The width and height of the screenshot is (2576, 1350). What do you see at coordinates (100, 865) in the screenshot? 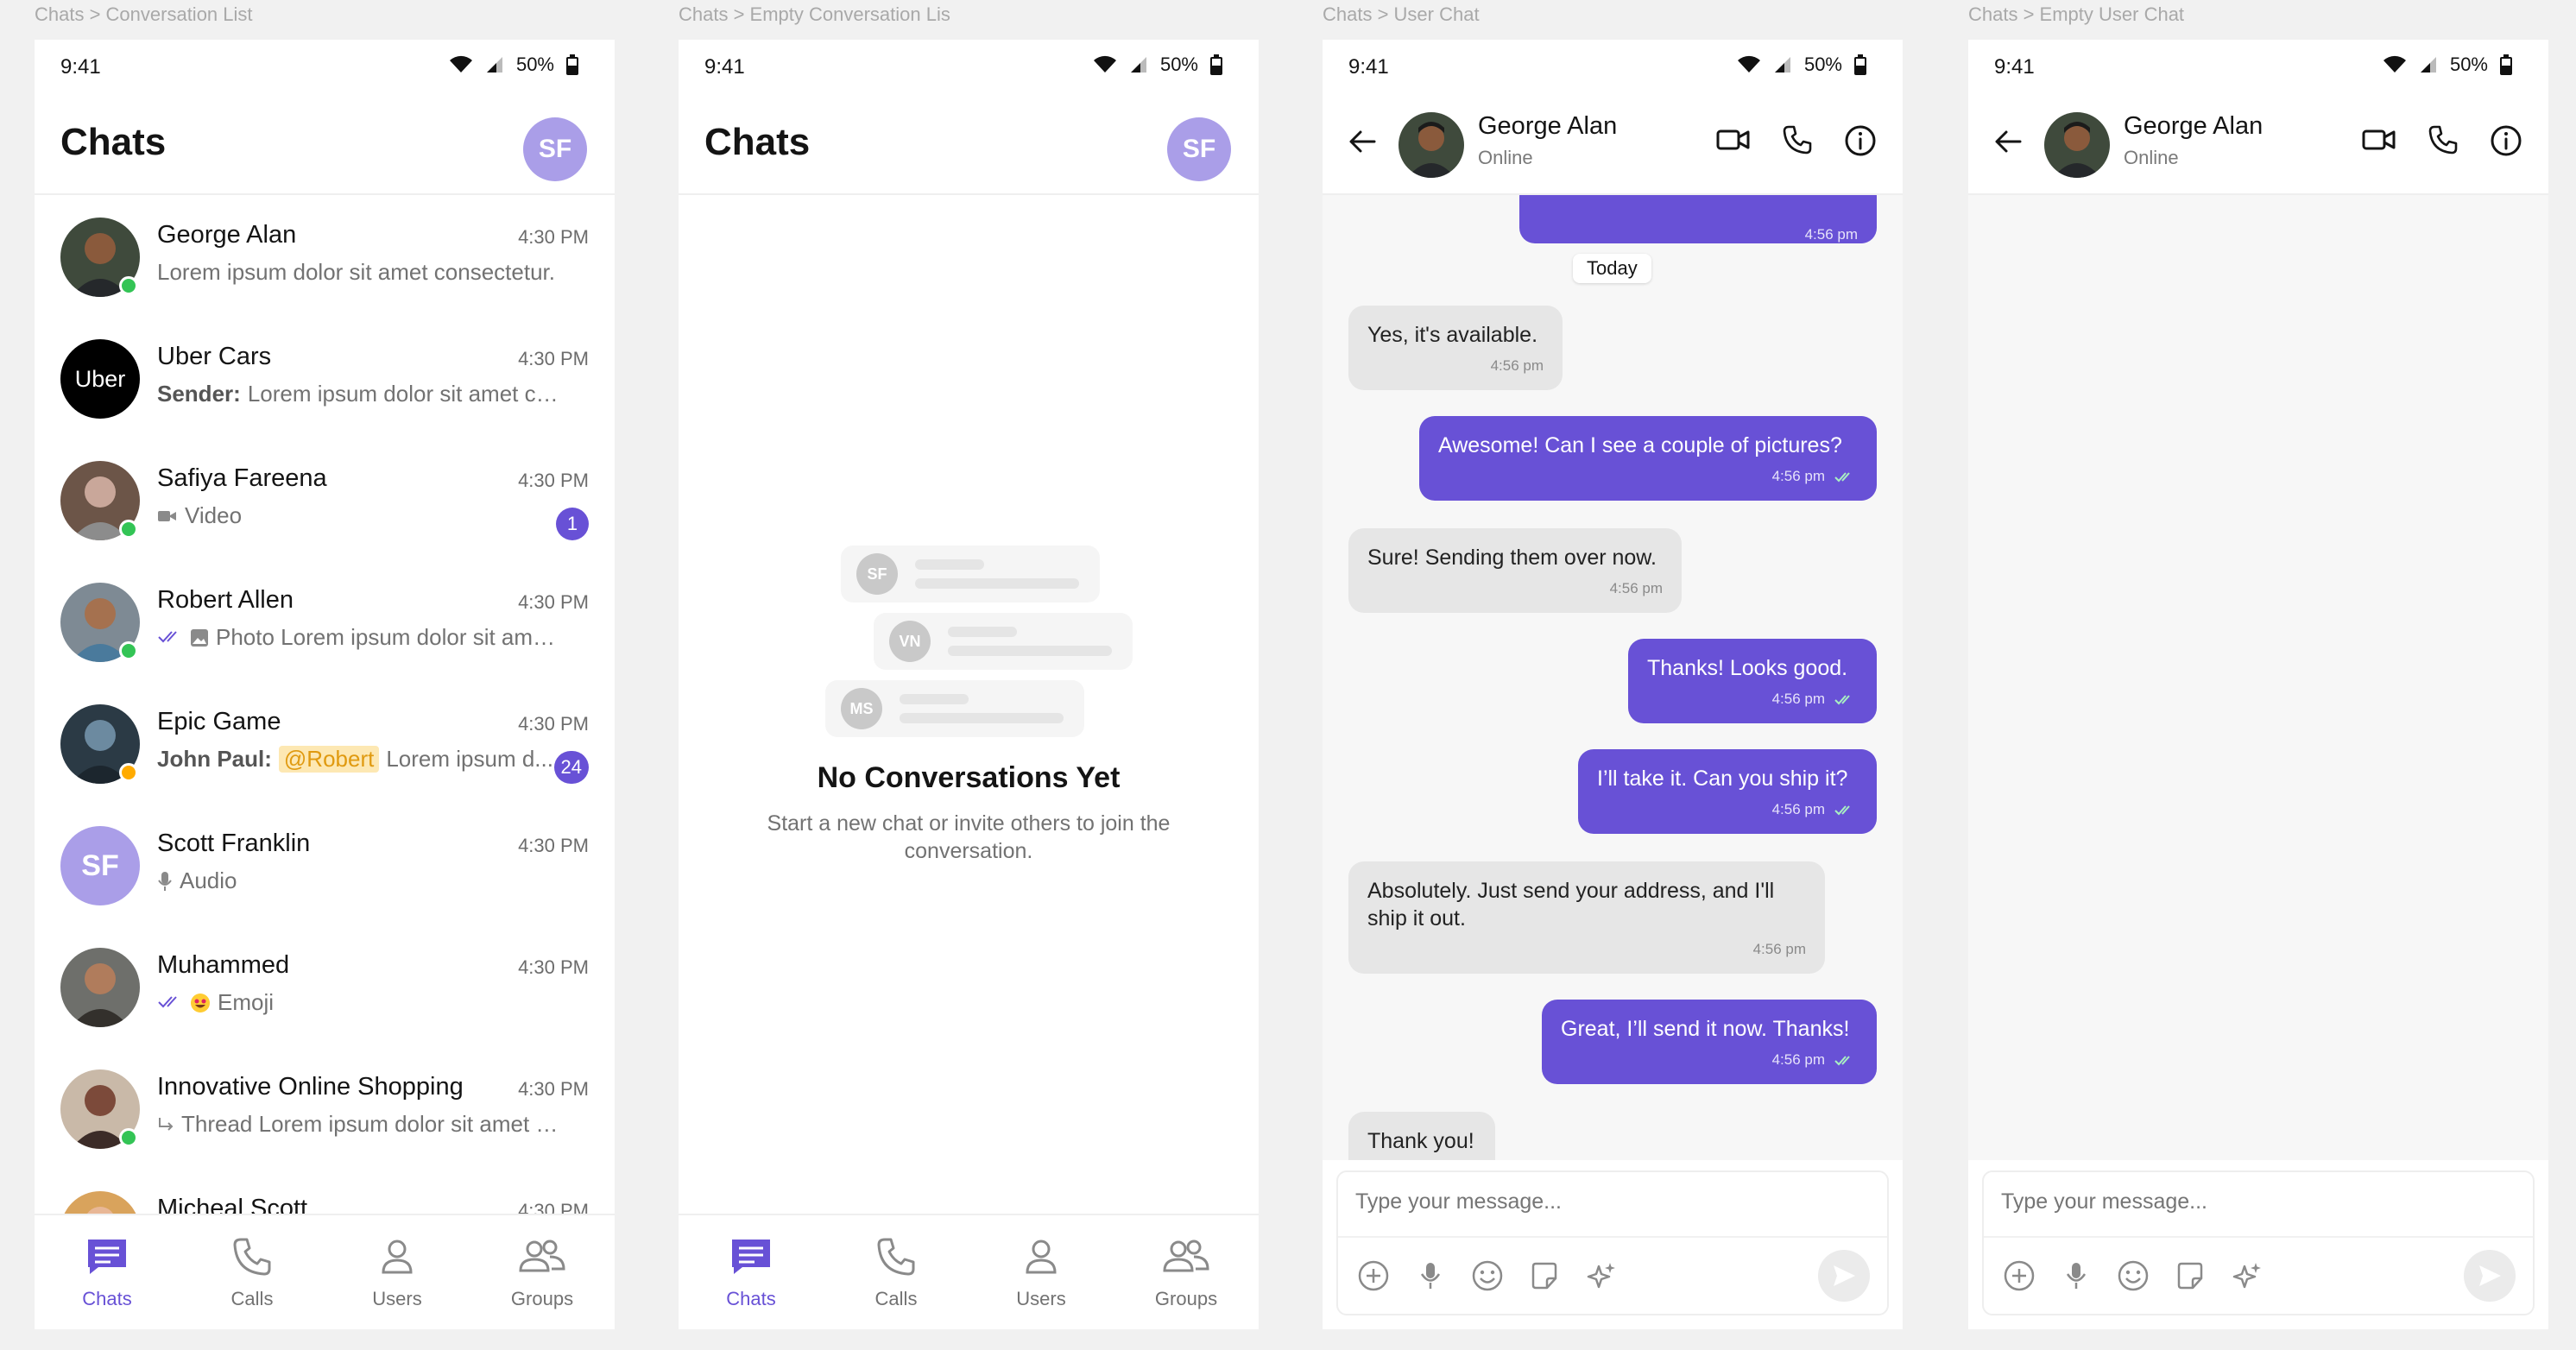
I see `avatar: SF` at bounding box center [100, 865].